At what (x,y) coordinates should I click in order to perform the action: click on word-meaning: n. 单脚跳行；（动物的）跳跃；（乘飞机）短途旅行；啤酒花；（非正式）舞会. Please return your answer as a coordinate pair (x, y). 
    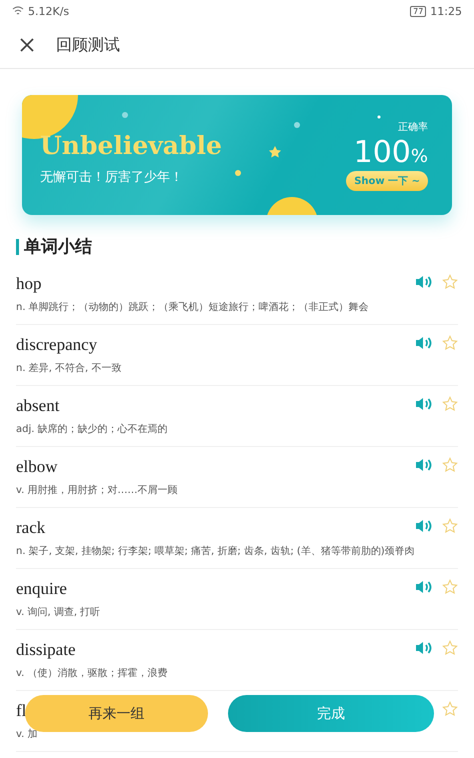
    Looking at the image, I should click on (192, 307).